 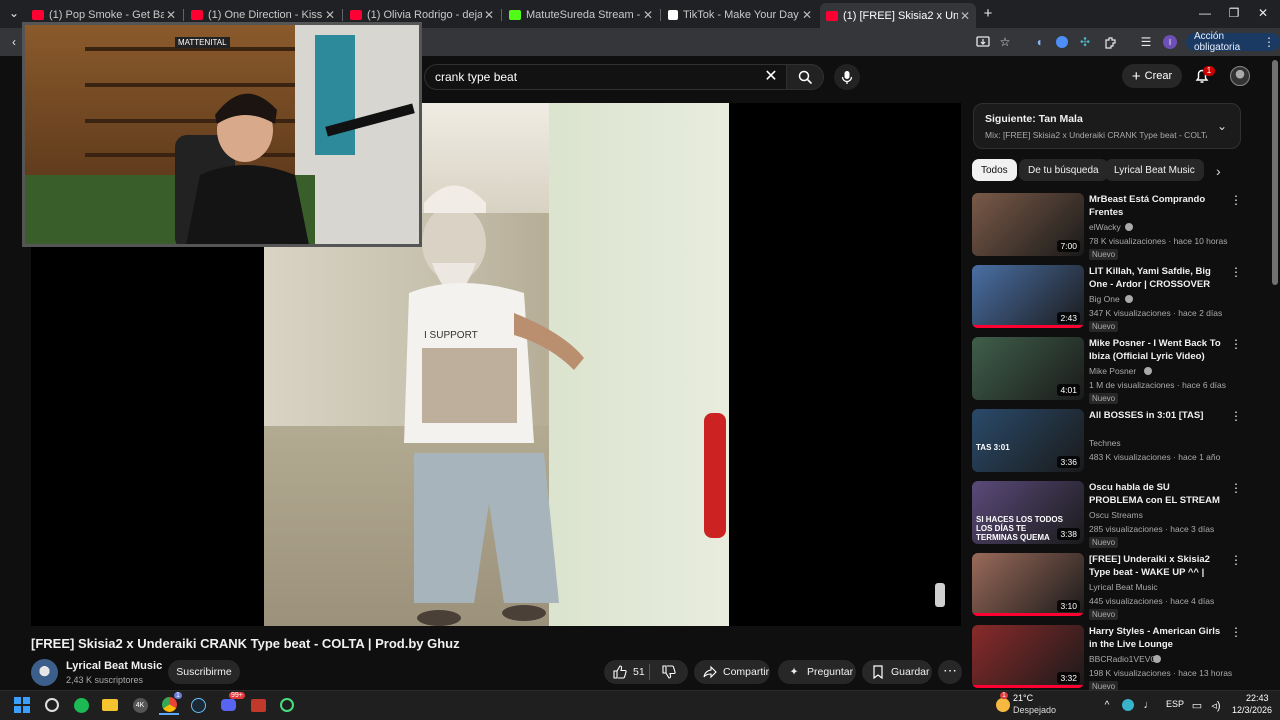 I want to click on fire-extinguisher, so click(x=715, y=475).